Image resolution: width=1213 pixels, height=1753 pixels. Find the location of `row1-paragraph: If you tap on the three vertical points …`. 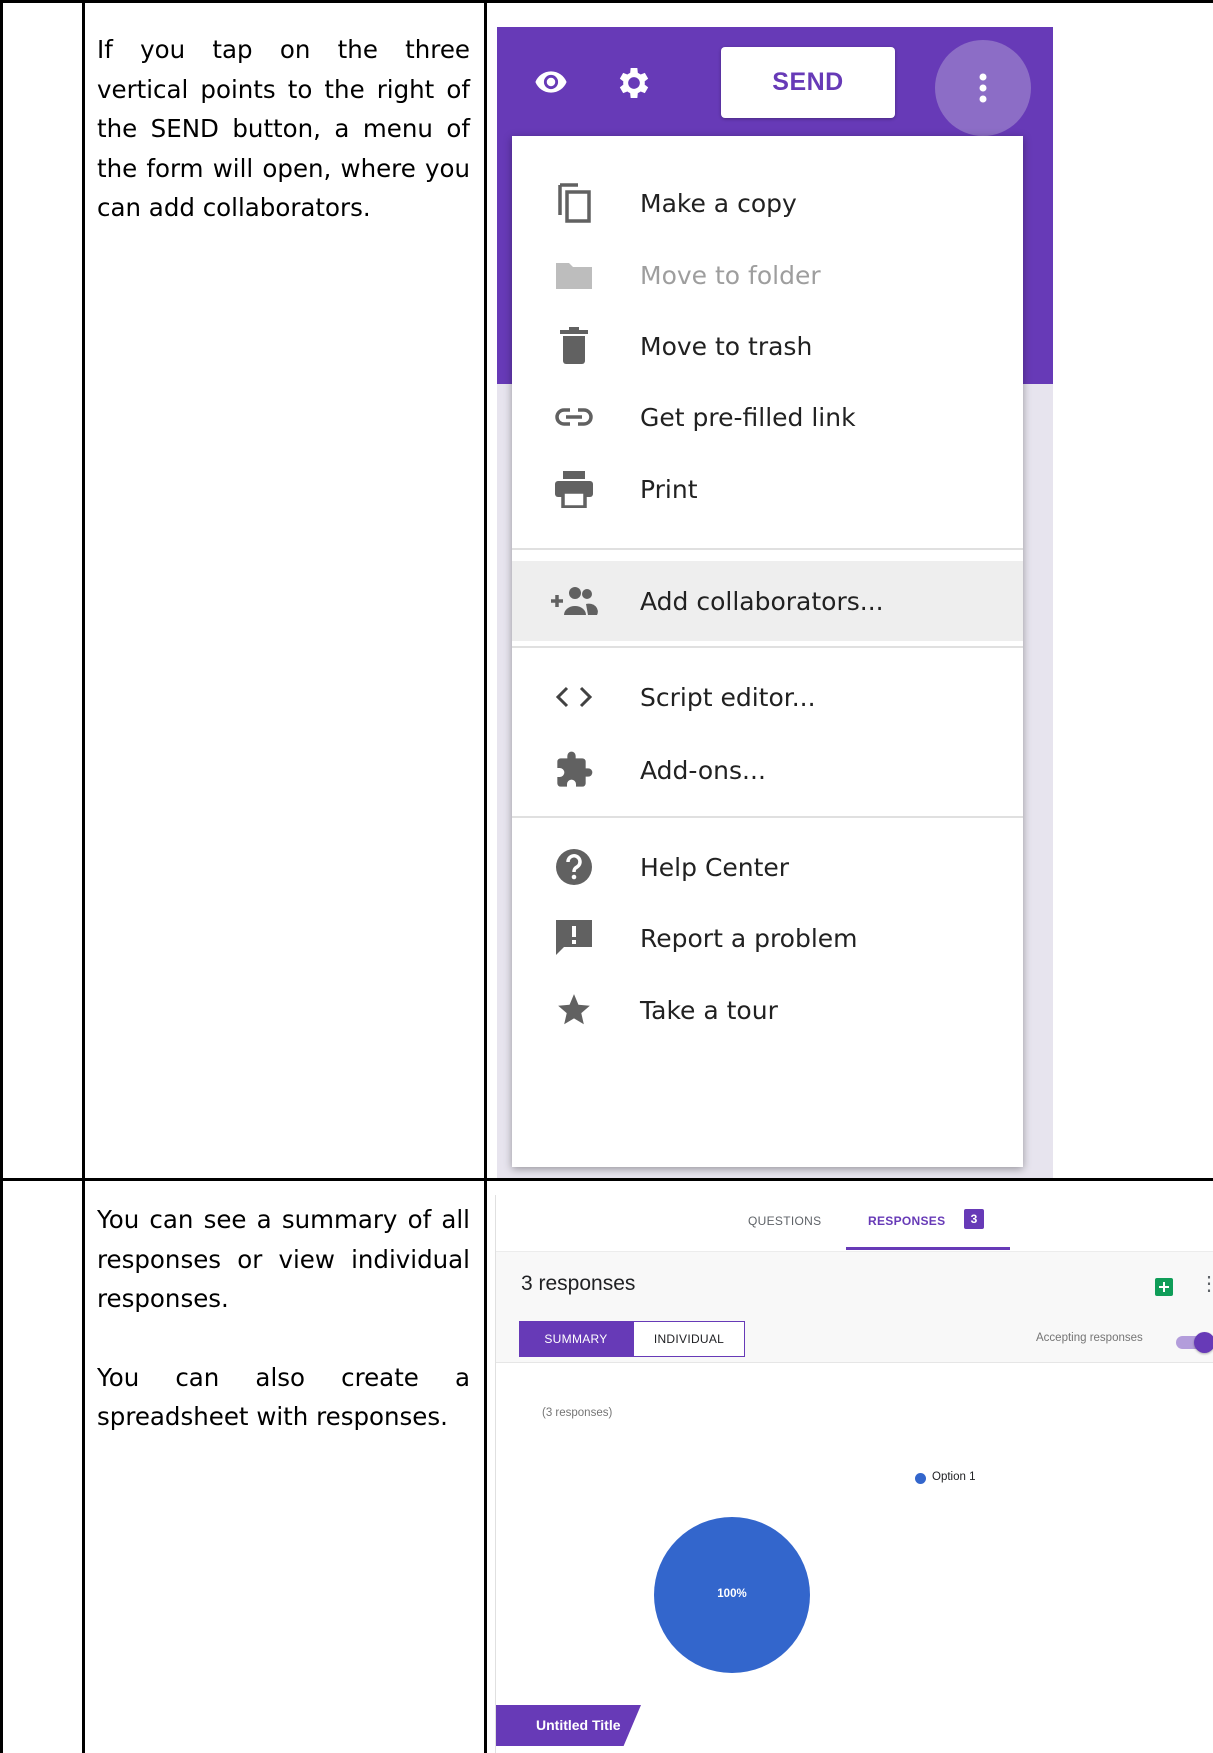

row1-paragraph: If you tap on the three vertical points … is located at coordinates (283, 128).